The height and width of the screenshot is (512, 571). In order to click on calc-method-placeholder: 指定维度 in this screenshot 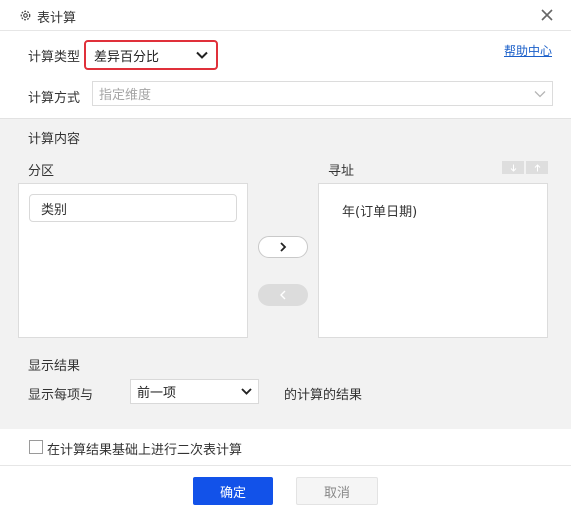, I will do `click(125, 95)`.